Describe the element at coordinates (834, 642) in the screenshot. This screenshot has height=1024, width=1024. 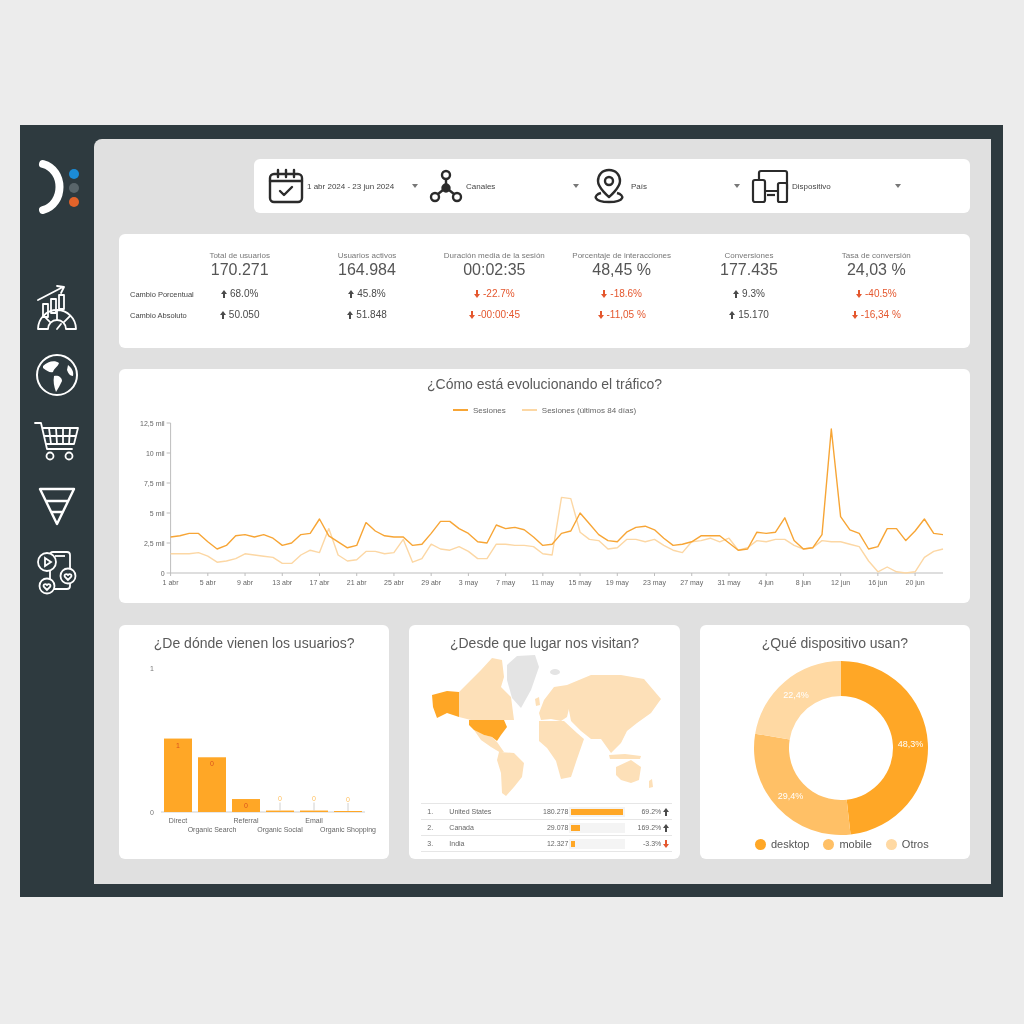
I see `chart-title: ¿Qué dispositivo usan?` at that location.